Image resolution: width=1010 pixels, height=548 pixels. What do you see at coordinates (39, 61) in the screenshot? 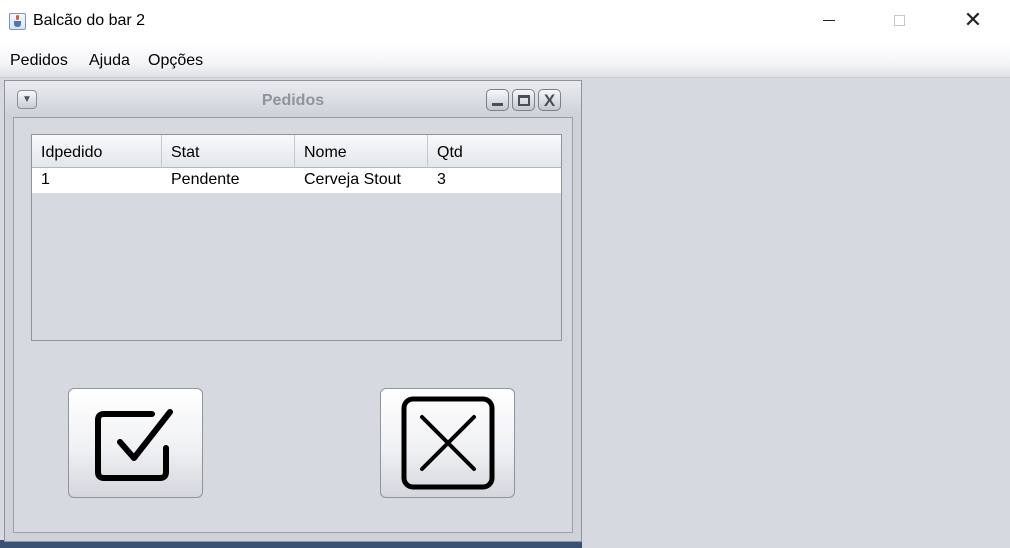
I see `menu-pedidos: Pedidos` at bounding box center [39, 61].